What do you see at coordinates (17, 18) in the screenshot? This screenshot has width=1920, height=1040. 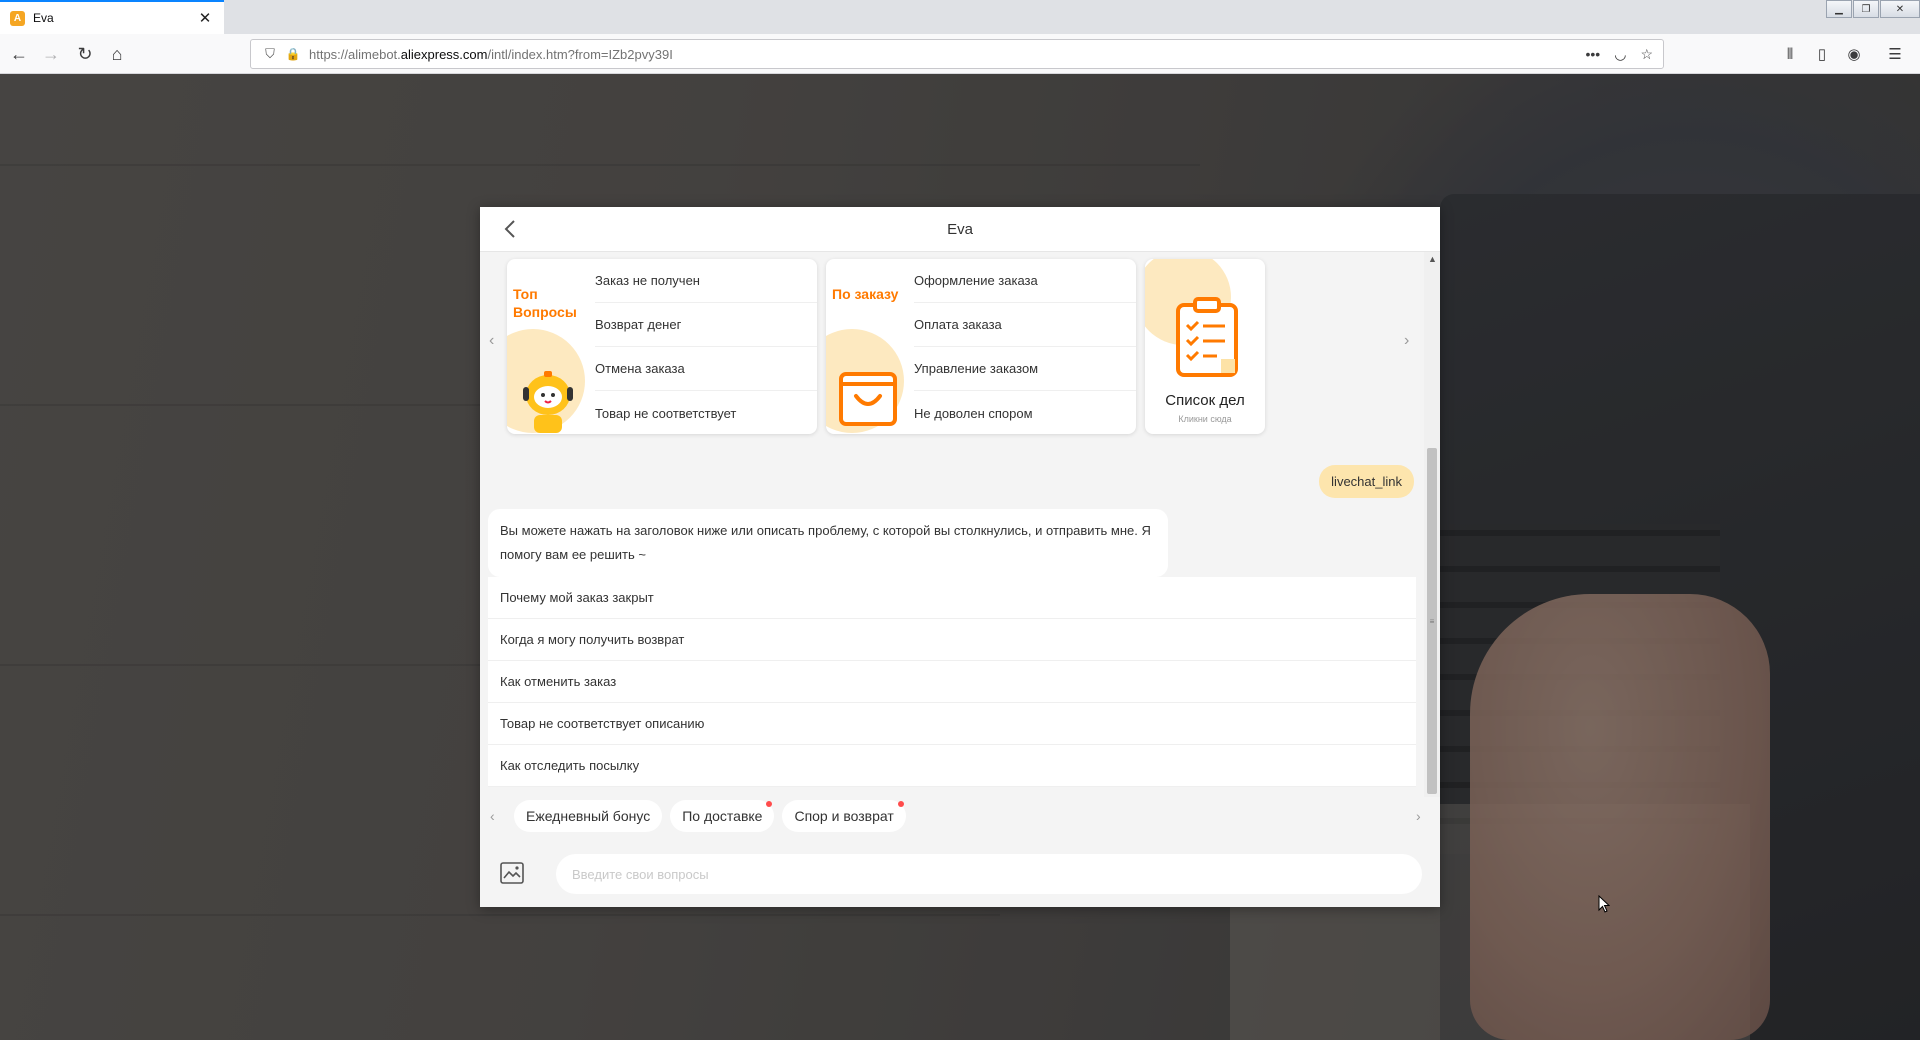 I see `favicon-icon: A` at bounding box center [17, 18].